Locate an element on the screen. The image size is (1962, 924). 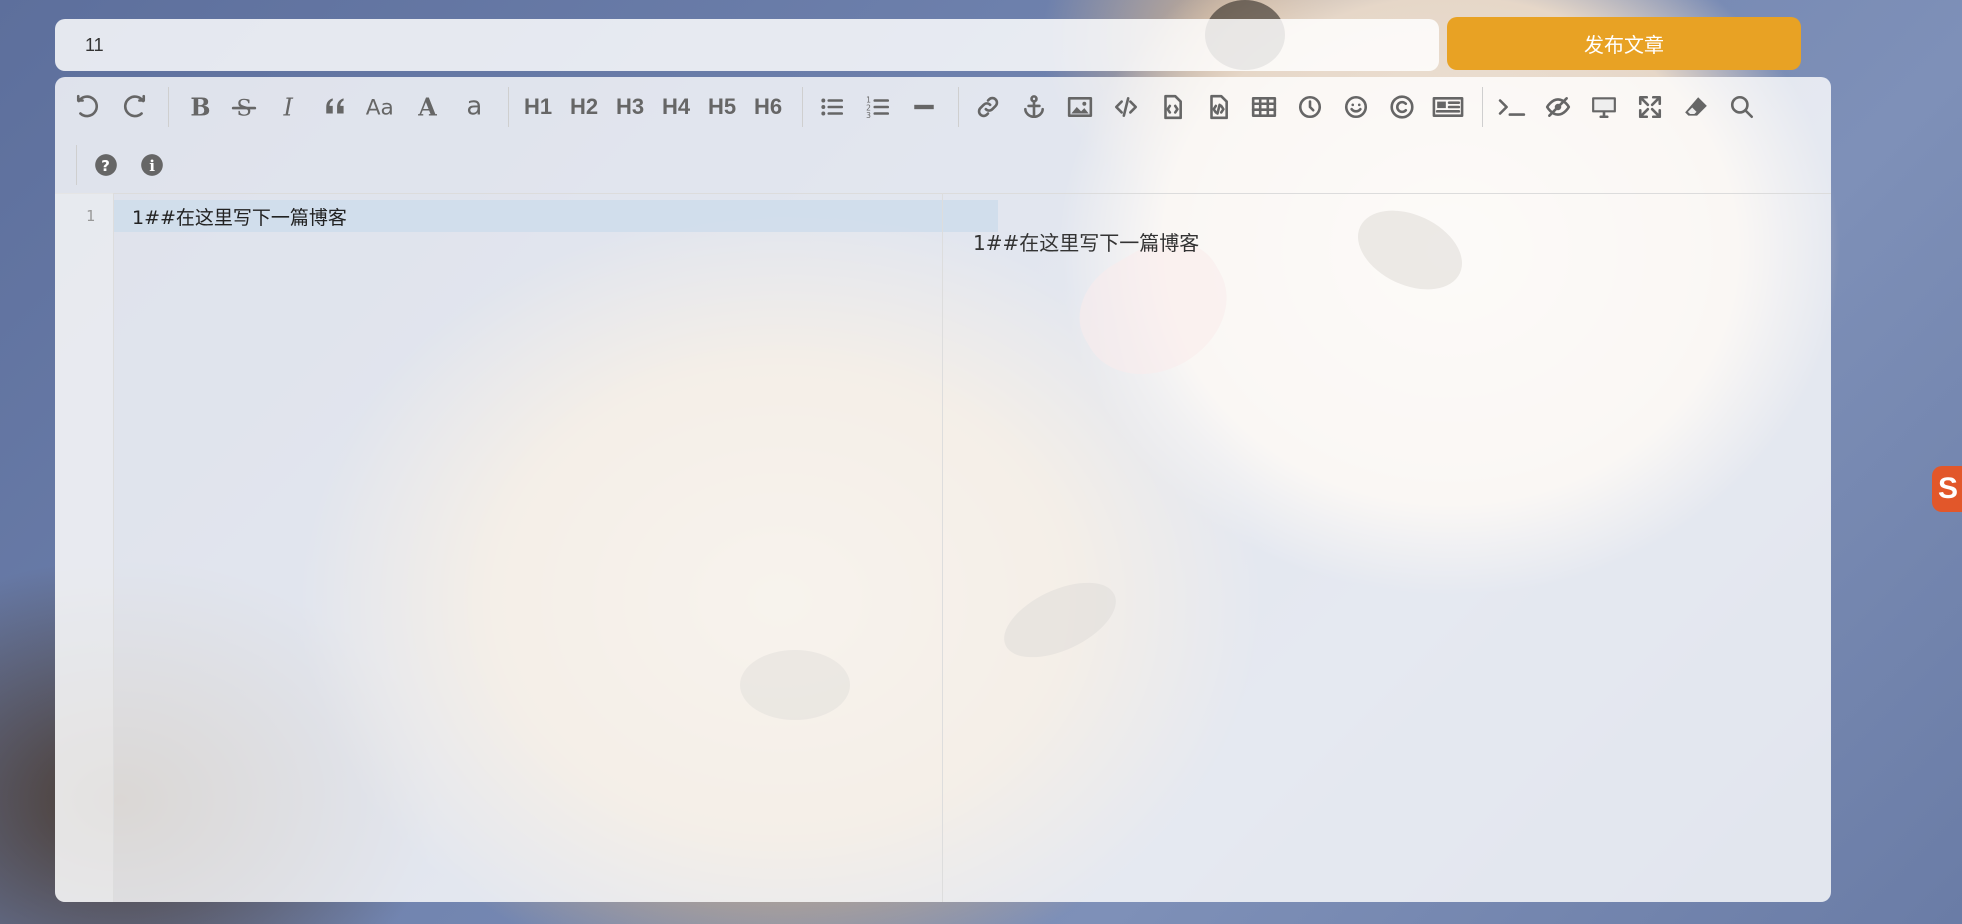
heading-5-label: H5 is located at coordinates (722, 106).